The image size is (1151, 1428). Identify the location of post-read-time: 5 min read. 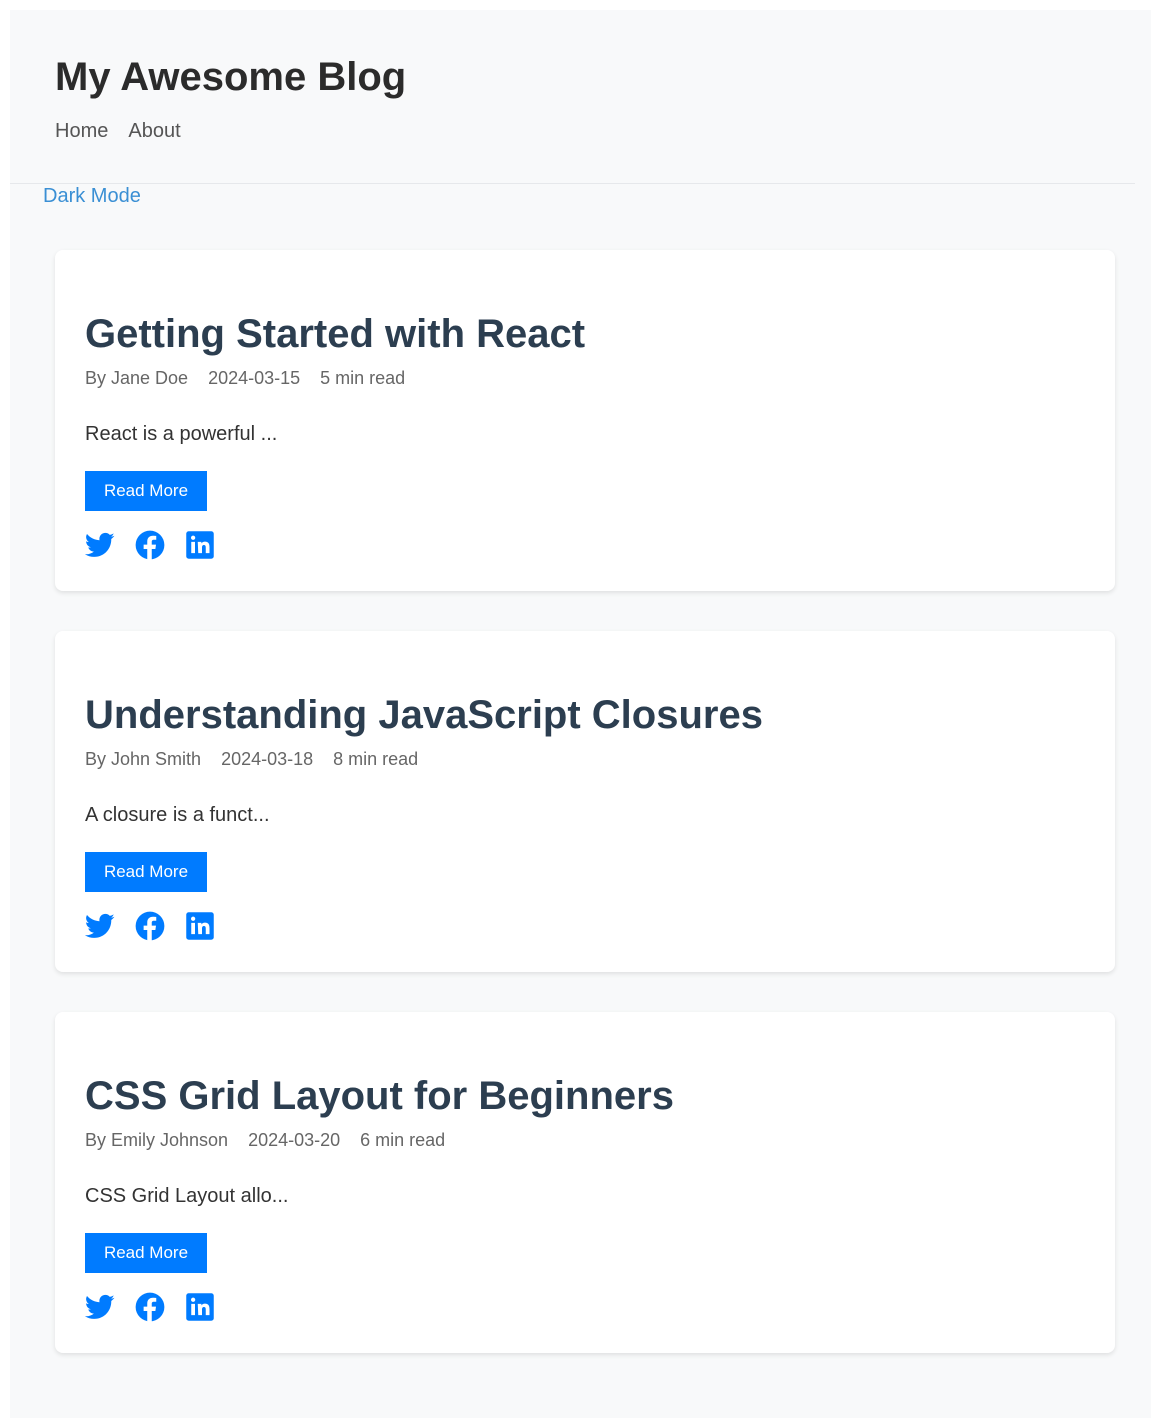
(363, 378).